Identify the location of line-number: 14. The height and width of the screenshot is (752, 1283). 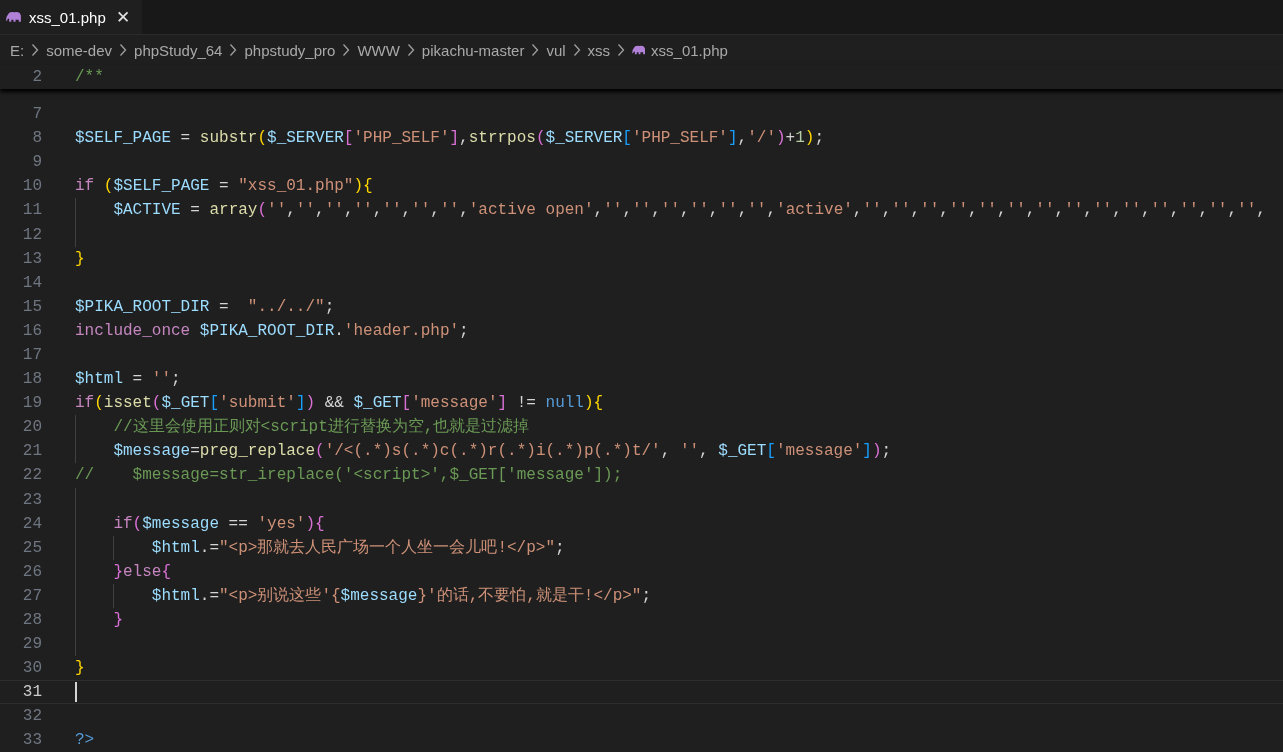
(32, 282).